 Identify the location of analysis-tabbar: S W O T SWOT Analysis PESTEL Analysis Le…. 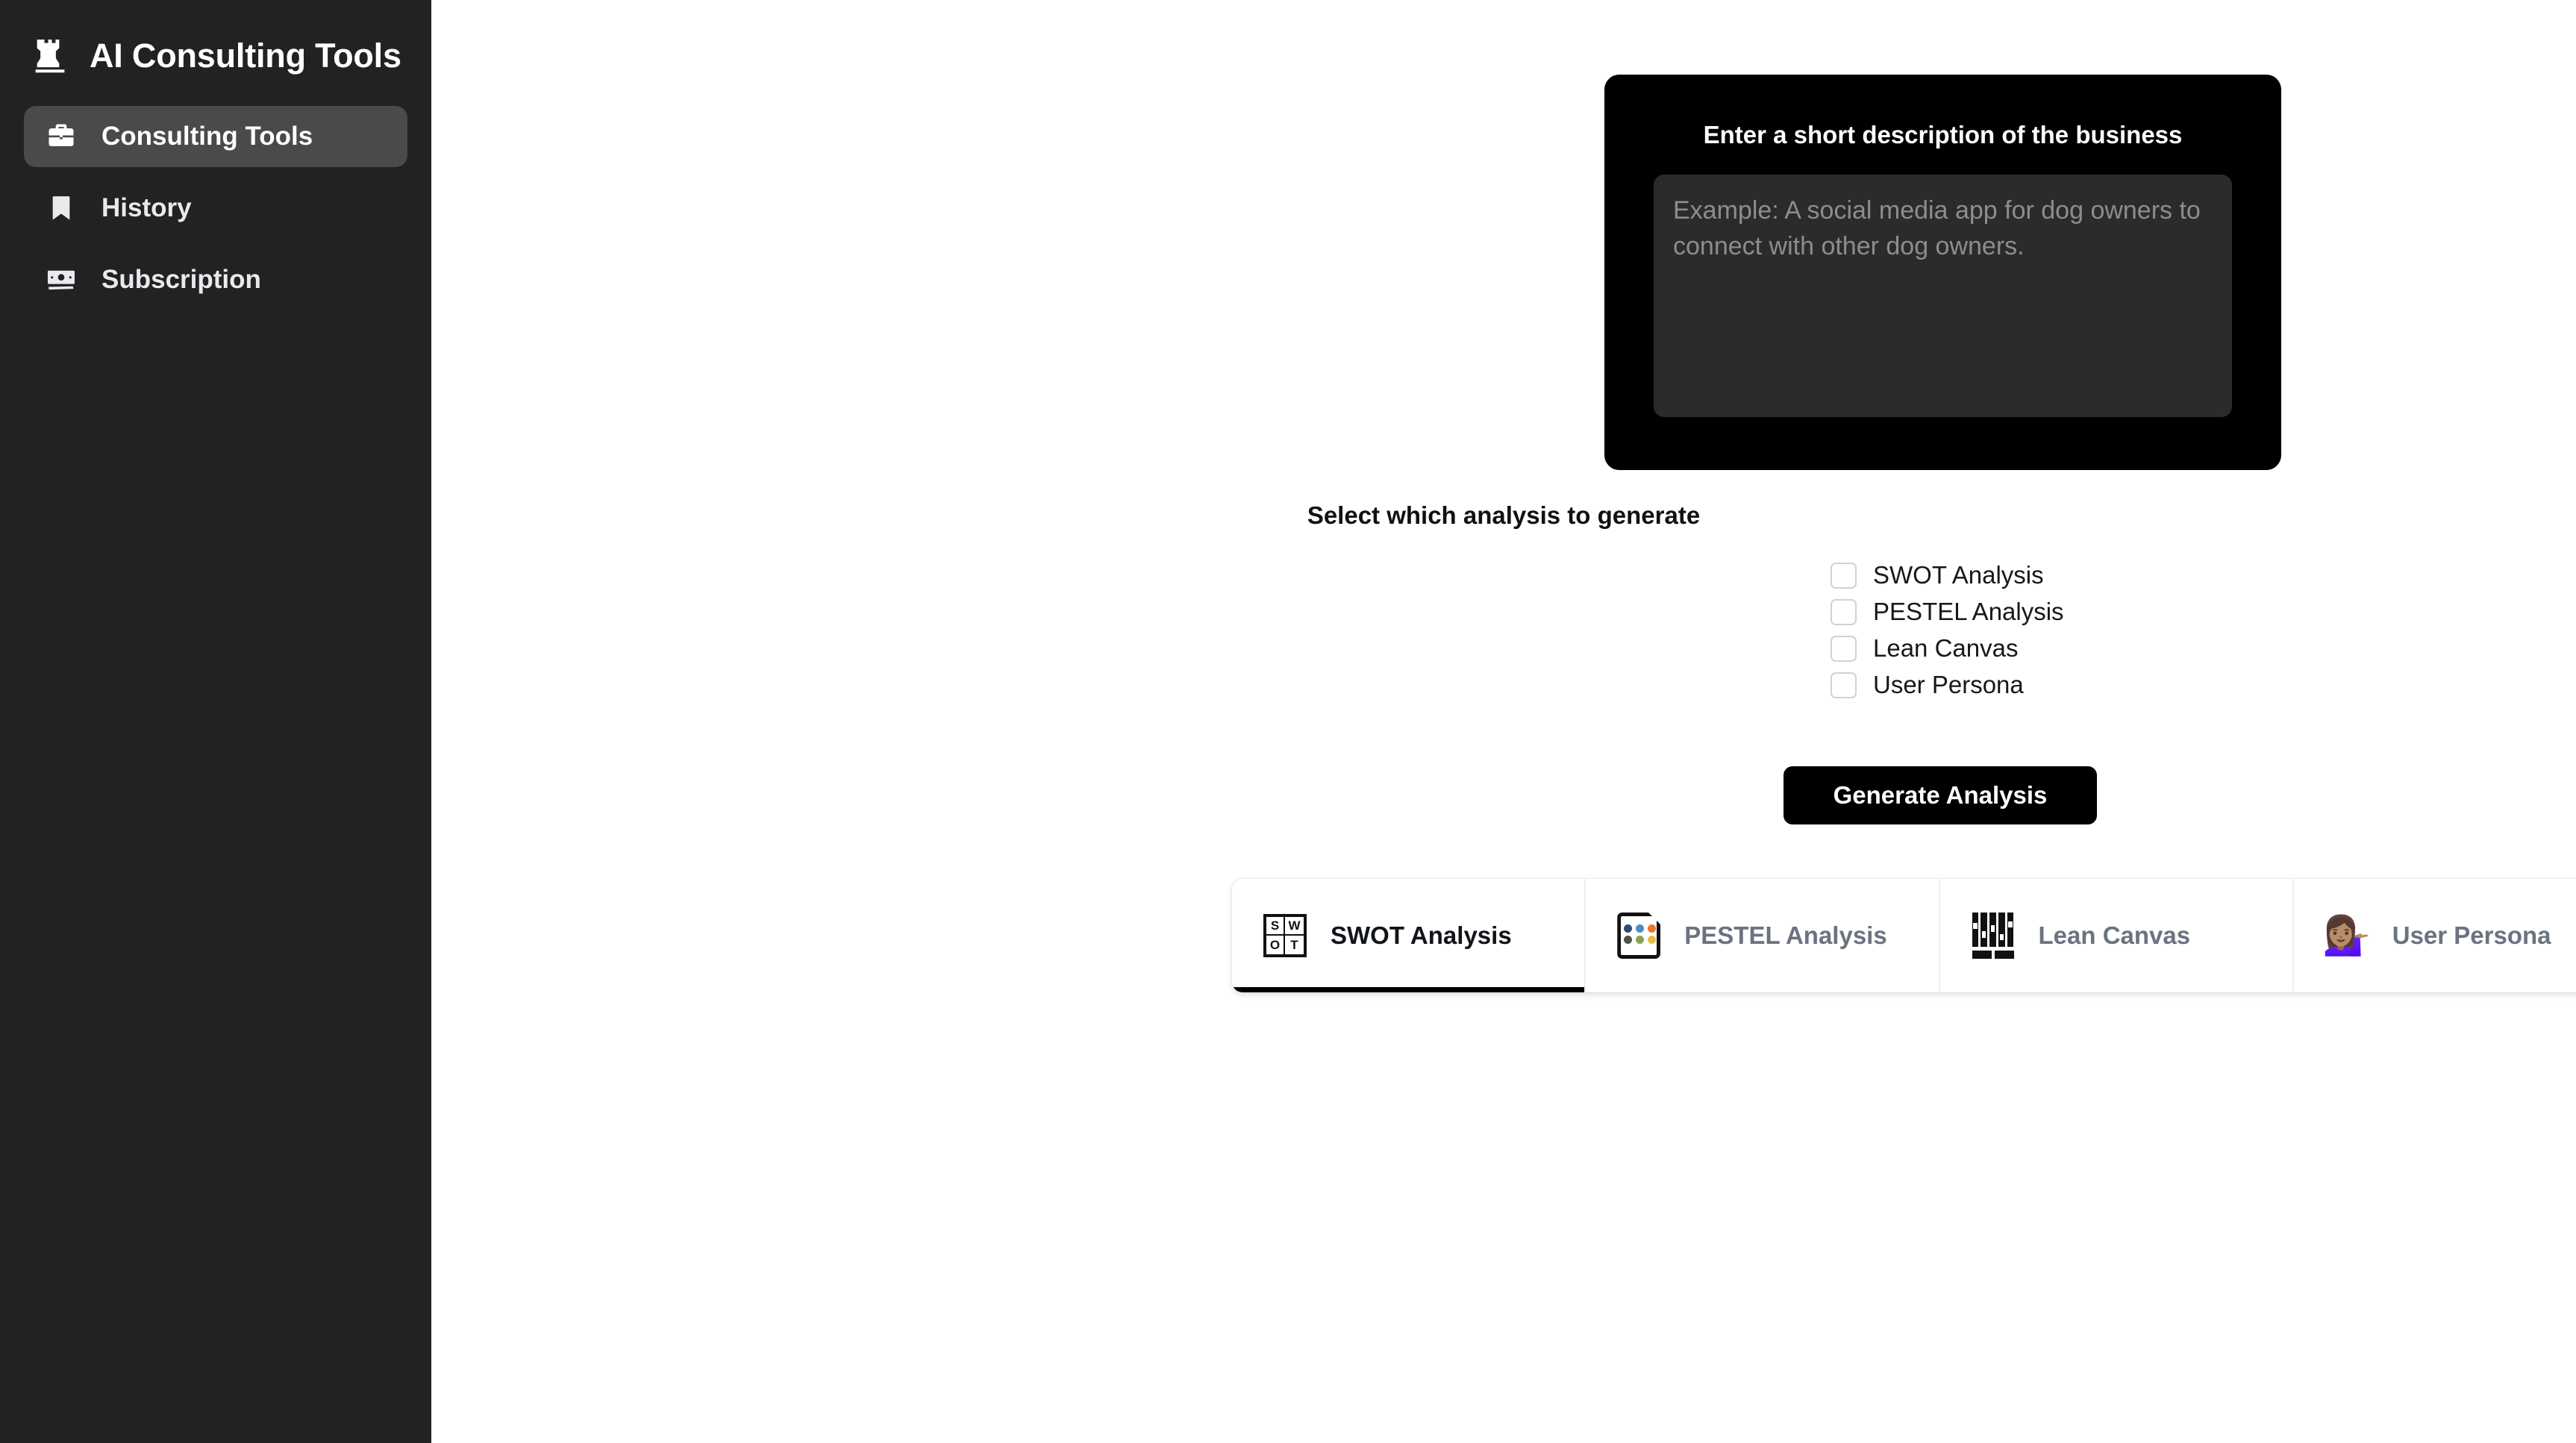
(1904, 935).